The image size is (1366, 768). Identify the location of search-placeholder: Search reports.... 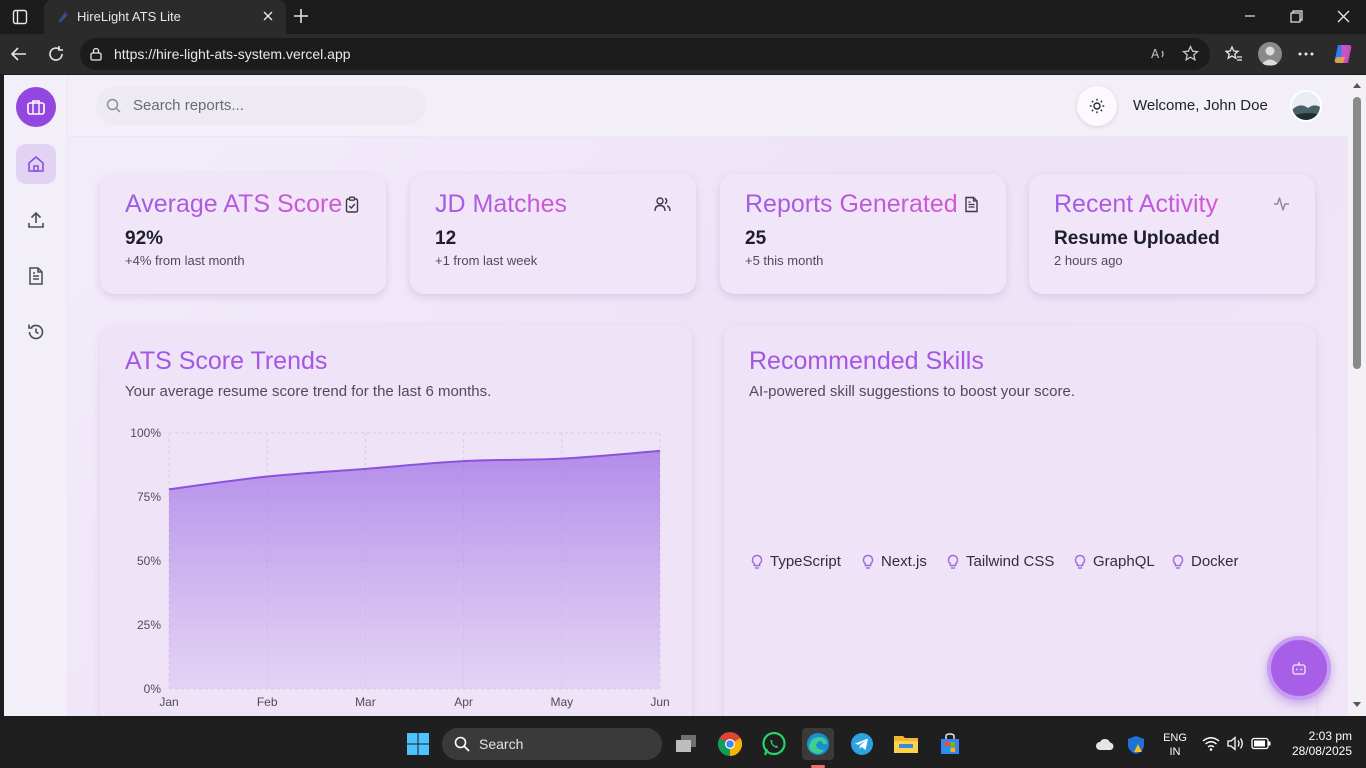
(188, 105).